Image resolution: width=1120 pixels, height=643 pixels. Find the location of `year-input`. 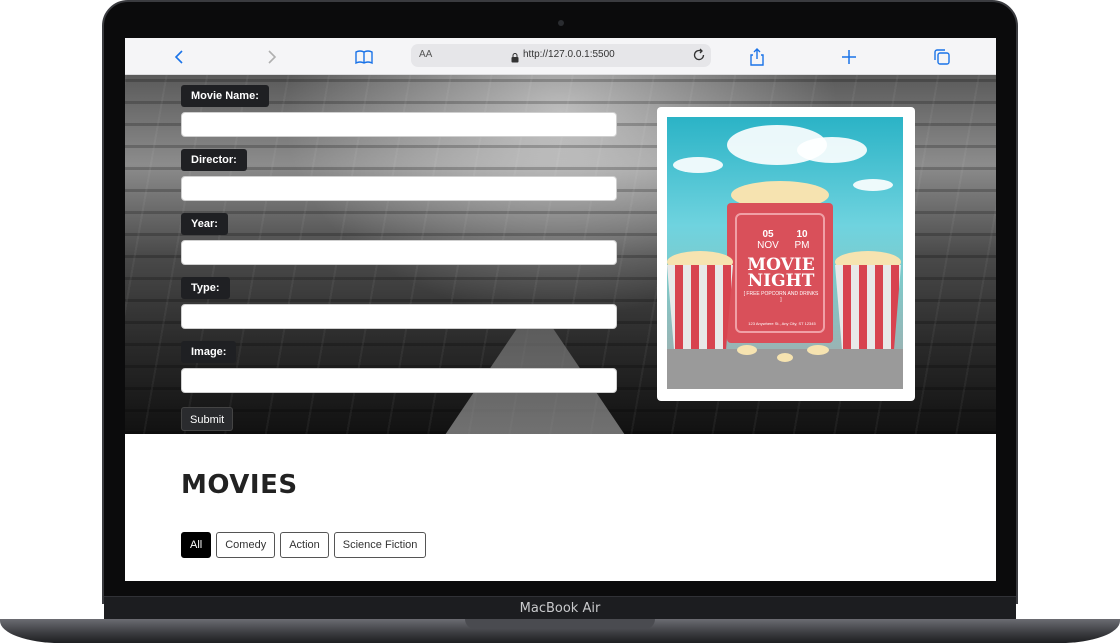

year-input is located at coordinates (399, 252).